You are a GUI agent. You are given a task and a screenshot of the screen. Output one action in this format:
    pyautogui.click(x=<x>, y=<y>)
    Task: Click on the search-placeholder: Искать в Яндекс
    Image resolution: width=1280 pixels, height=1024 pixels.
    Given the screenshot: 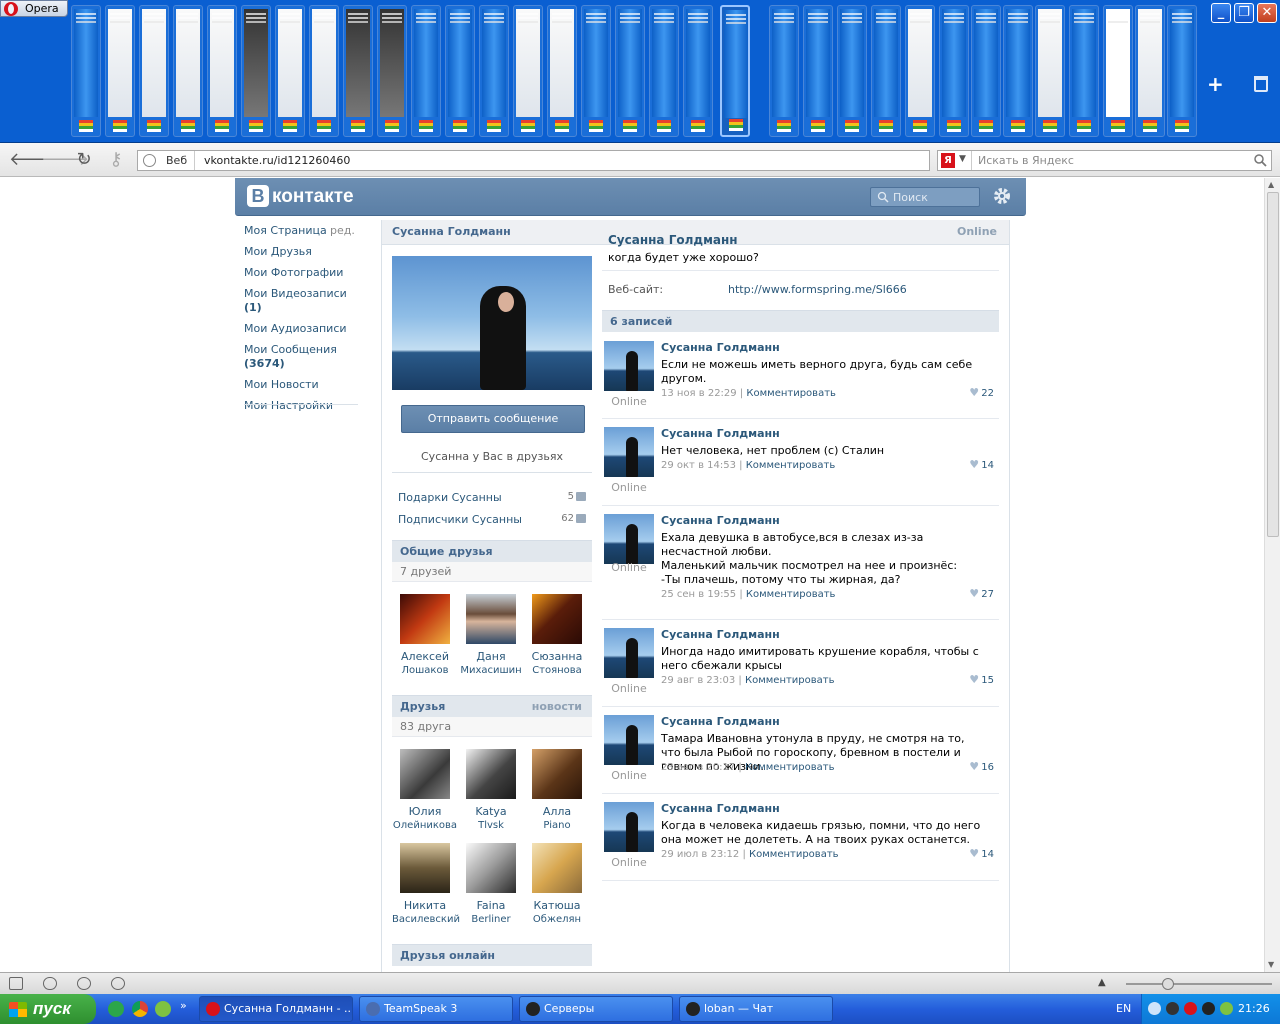 What is the action you would take?
    pyautogui.click(x=1026, y=160)
    